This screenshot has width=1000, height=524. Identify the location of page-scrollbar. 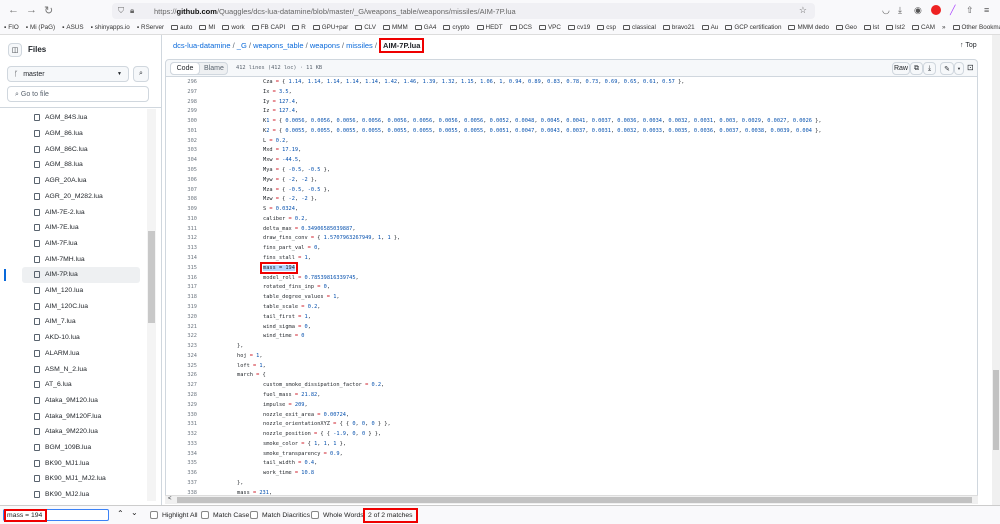
(996, 270).